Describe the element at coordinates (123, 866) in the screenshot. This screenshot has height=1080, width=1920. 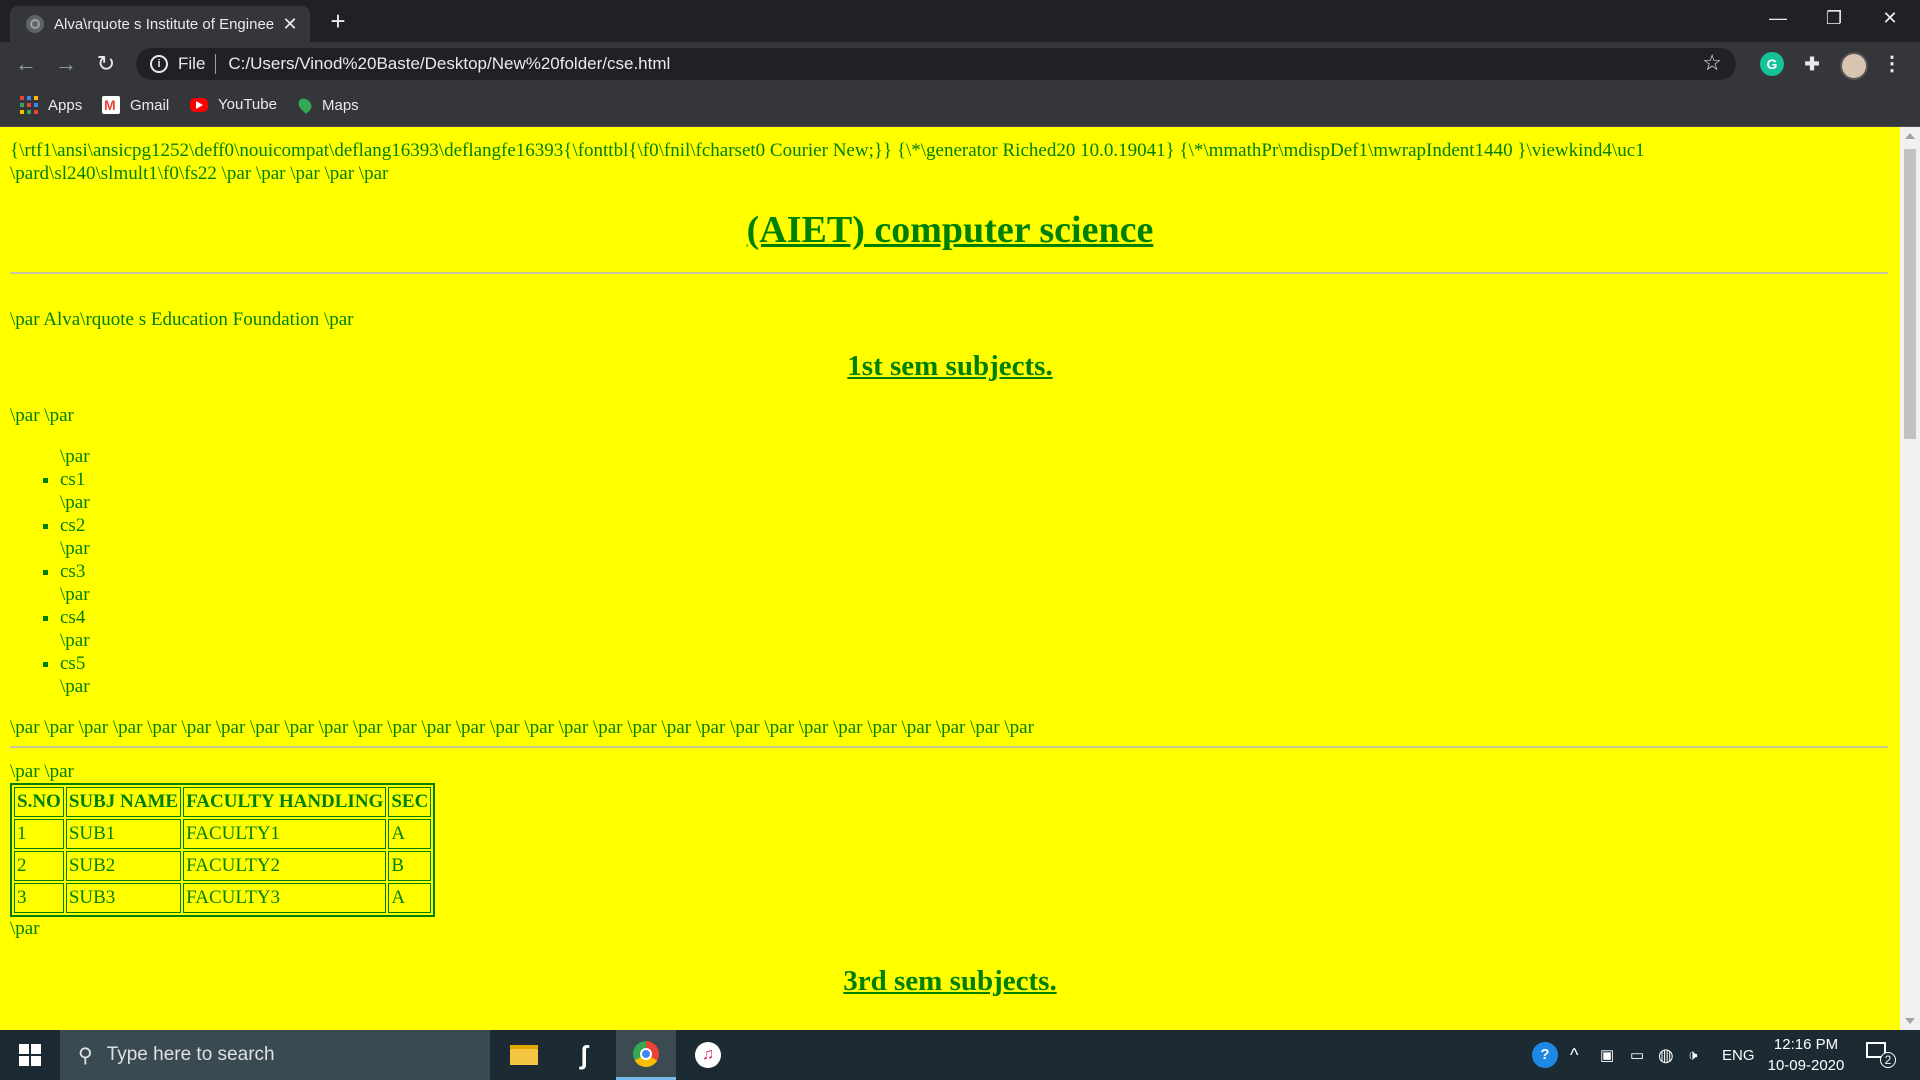
I see `table-cell: SUB2` at that location.